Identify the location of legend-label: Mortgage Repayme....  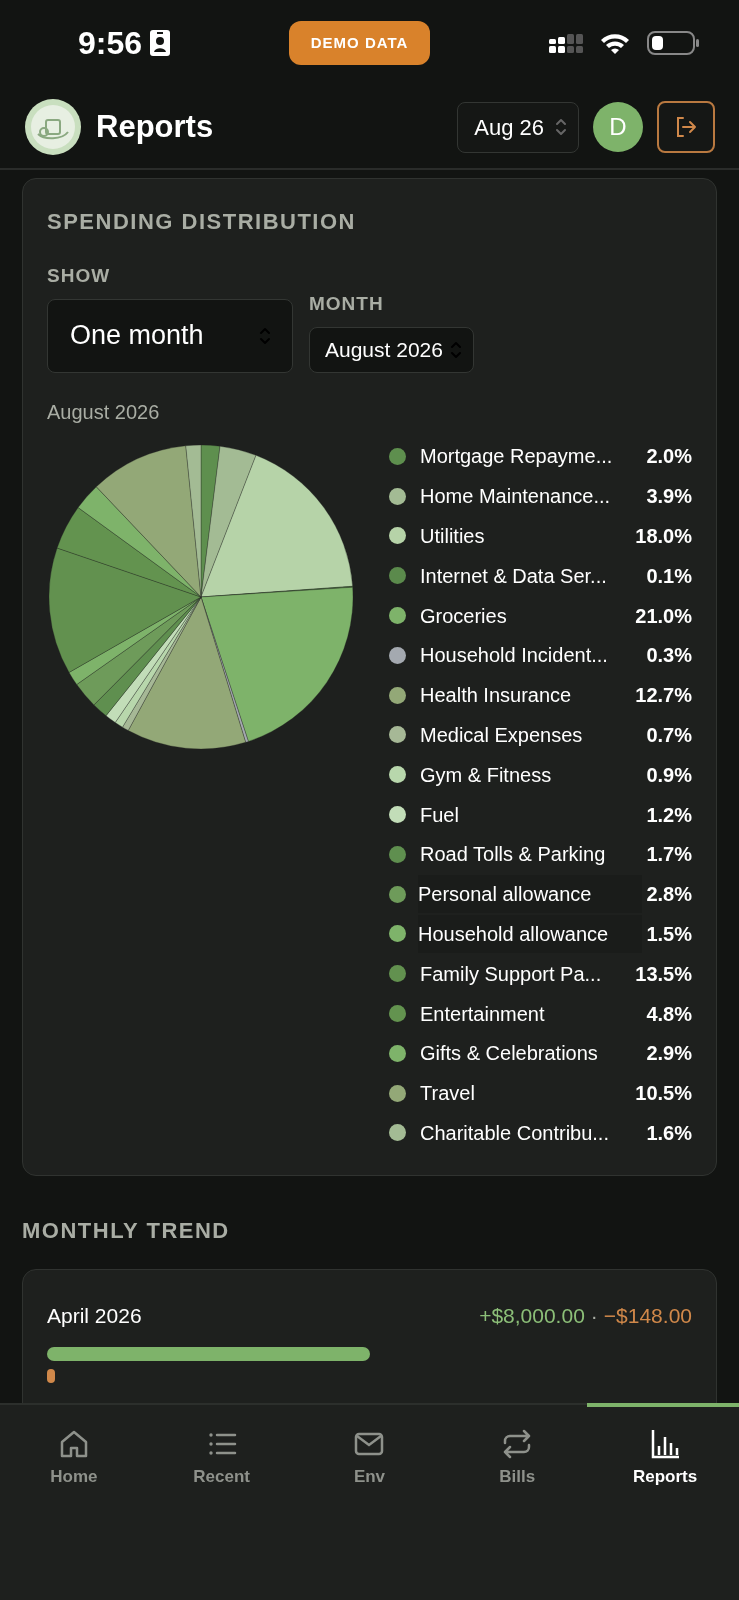
(517, 457).